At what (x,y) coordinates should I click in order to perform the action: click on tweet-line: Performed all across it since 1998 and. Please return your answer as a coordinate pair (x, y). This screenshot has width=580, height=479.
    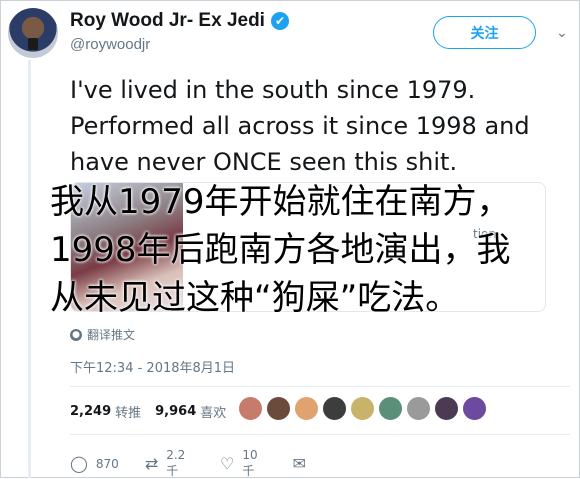
    Looking at the image, I should click on (300, 126).